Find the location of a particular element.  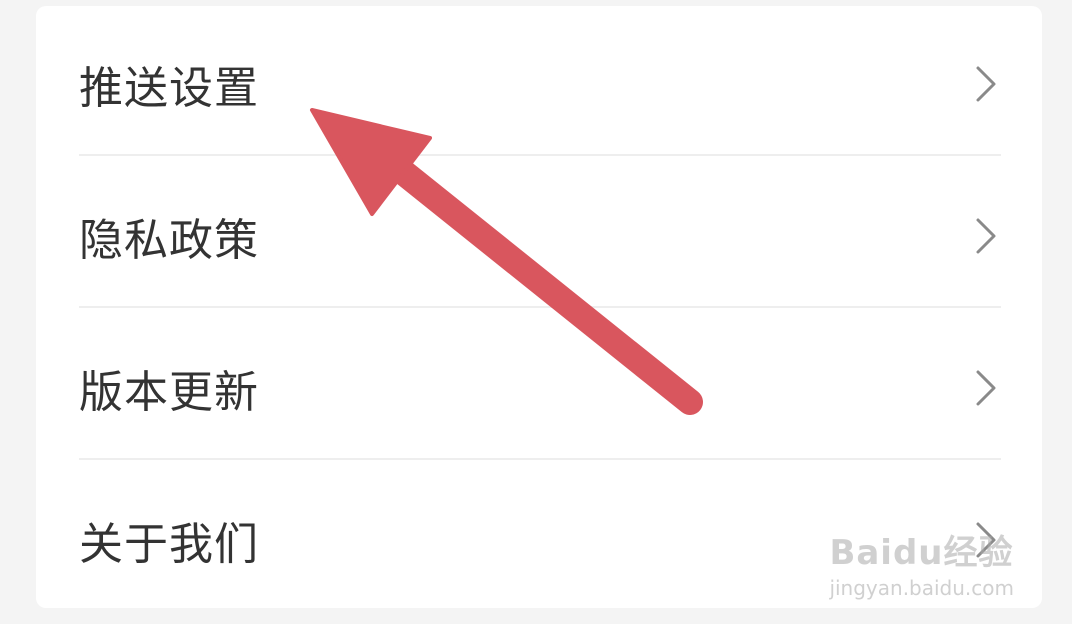

settings-item-label: 版本更新 is located at coordinates (169, 392).